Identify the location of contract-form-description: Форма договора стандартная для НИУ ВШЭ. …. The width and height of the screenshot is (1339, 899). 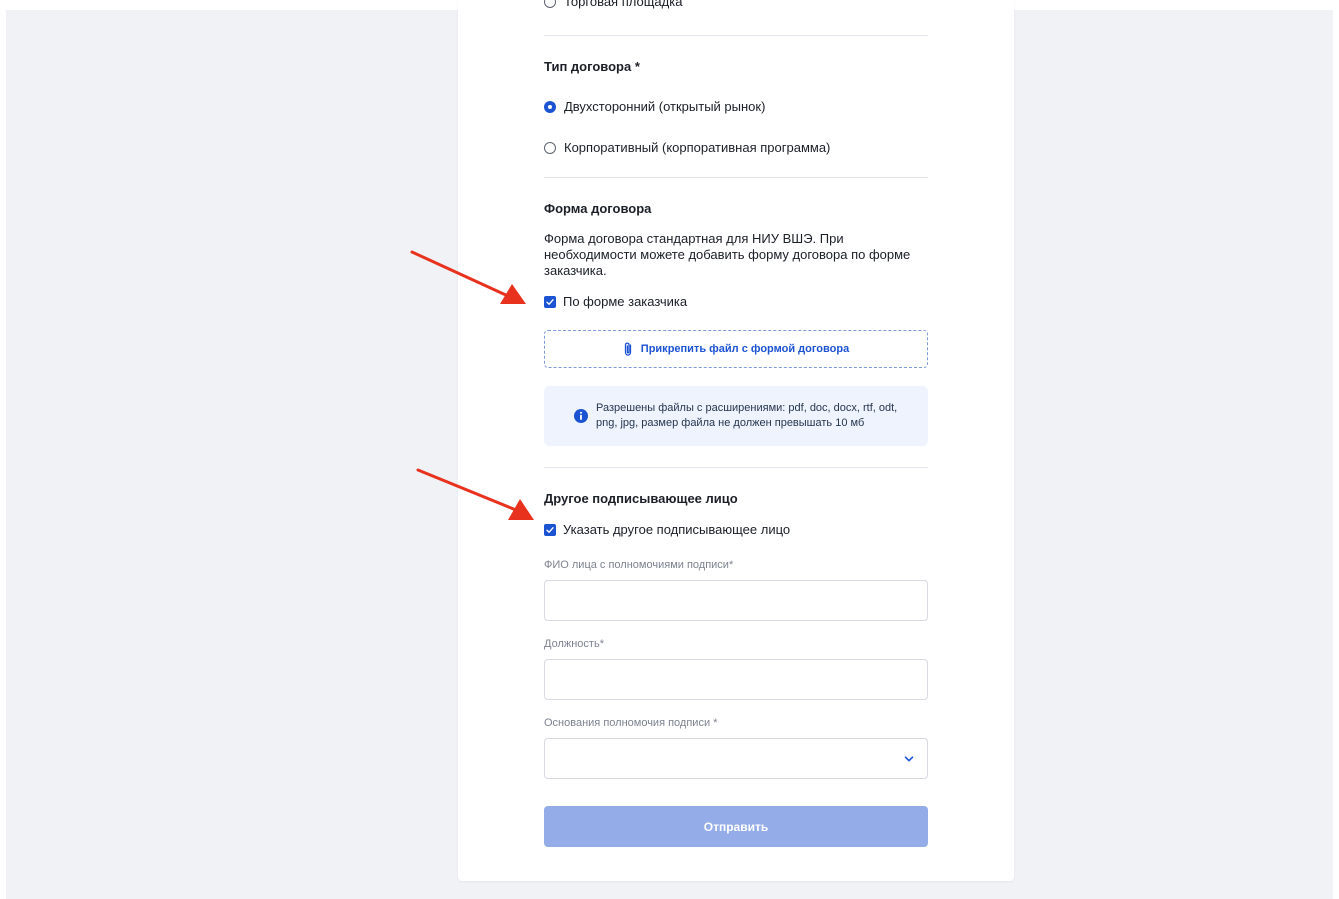
(727, 254).